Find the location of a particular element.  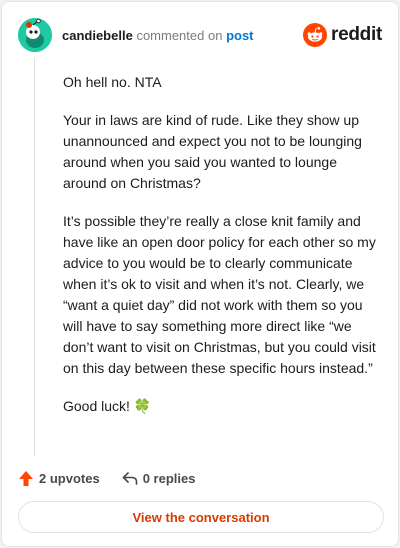

upvote-arrow-icon is located at coordinates (26, 478).